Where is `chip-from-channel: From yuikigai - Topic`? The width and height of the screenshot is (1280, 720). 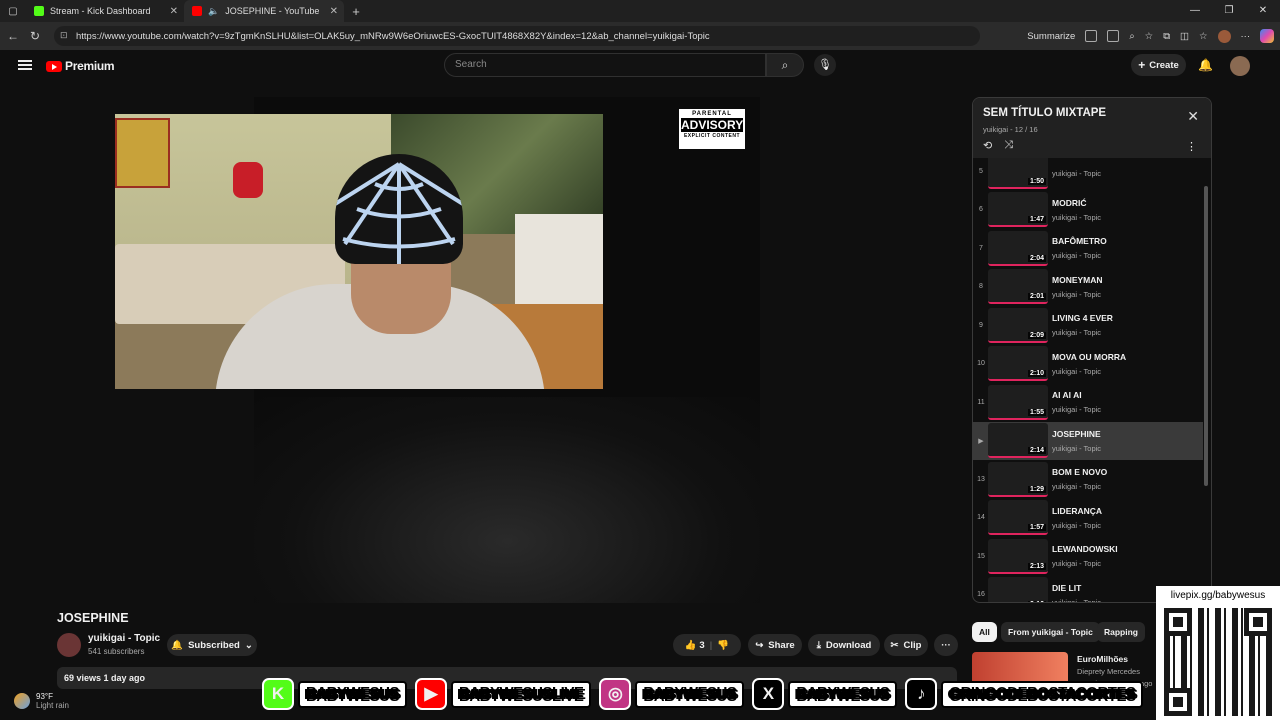 chip-from-channel: From yuikigai - Topic is located at coordinates (1050, 632).